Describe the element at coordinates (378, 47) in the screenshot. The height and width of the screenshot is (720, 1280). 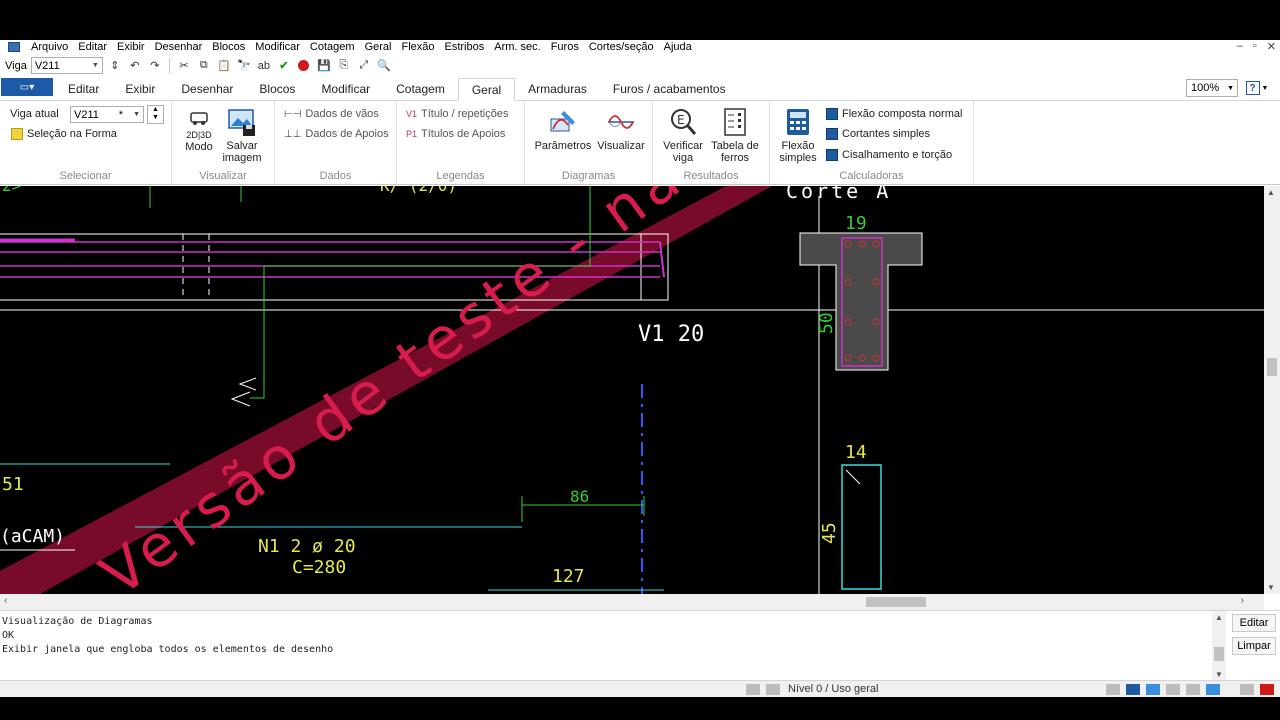
I see `menu-geral: Geral` at that location.